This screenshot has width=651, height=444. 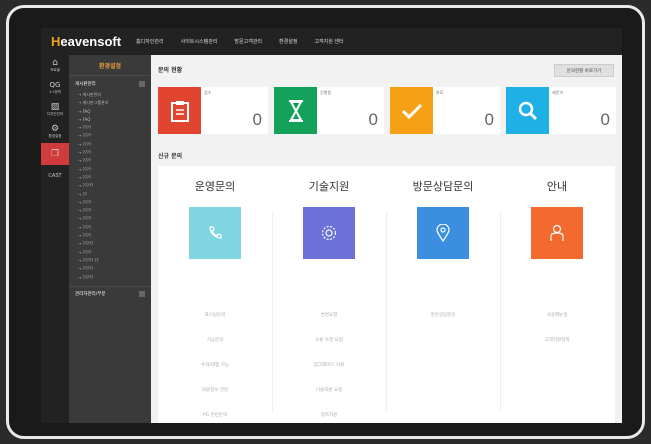 I want to click on iconbar-label: 프로필, so click(x=55, y=70).